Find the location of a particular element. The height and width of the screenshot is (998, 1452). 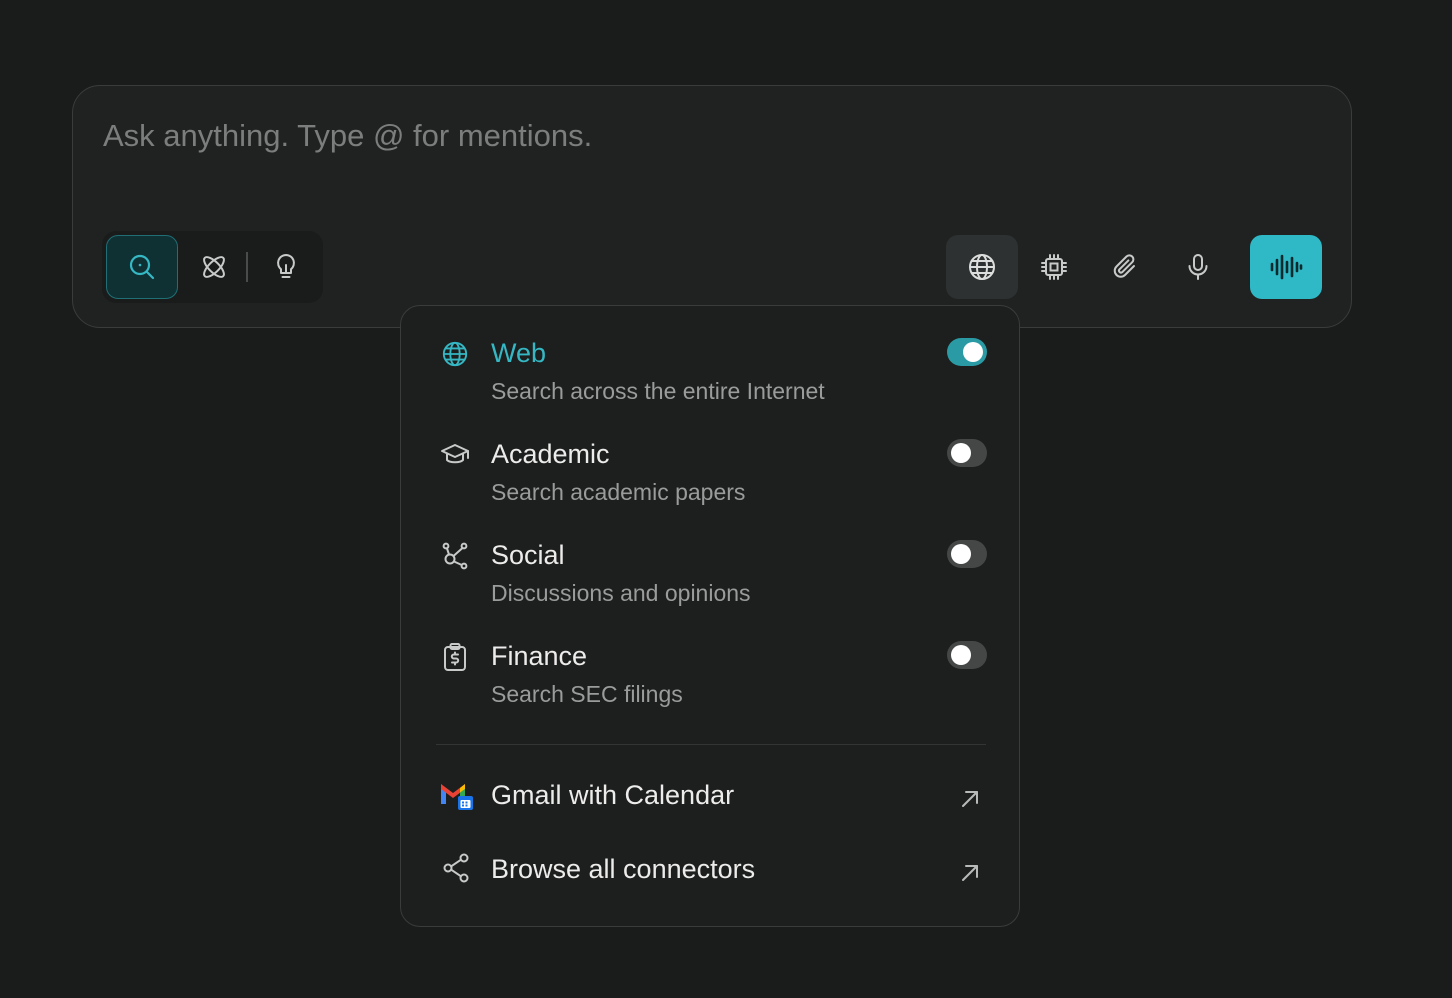

finance-toggle is located at coordinates (967, 655).